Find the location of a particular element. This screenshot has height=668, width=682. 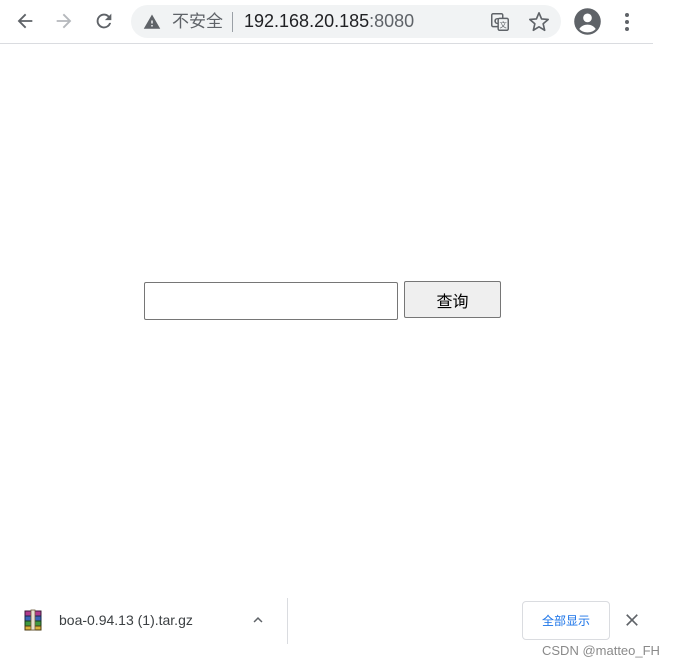

show-all-button: 全部显示 is located at coordinates (566, 620).